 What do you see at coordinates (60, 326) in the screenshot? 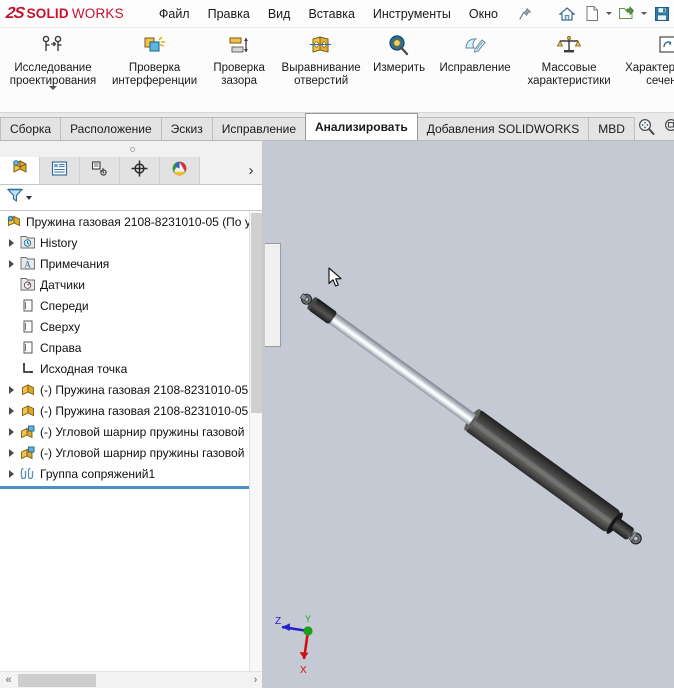
I see `tree-item-top-plane-label: Сверху` at bounding box center [60, 326].